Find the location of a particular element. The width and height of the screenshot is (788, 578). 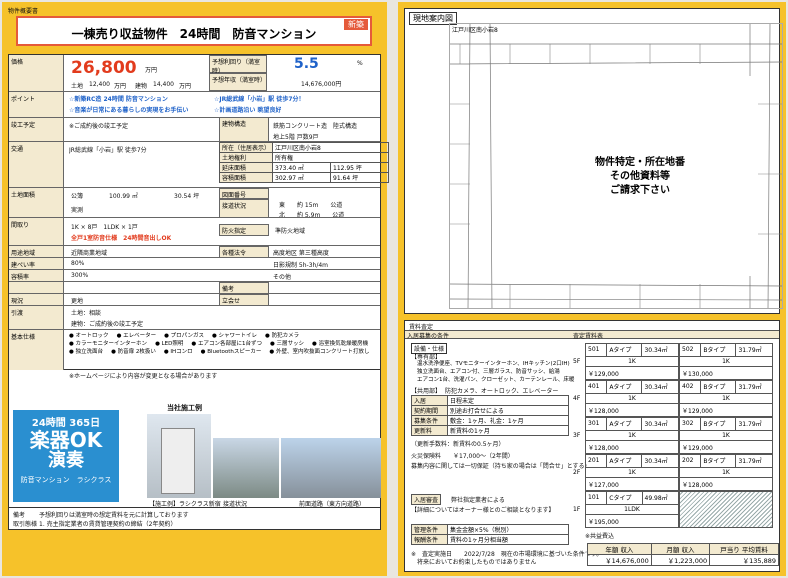

move-terms-note: 【詳細についてはオーナー様とのご相談となります】 is located at coordinates (483, 510).